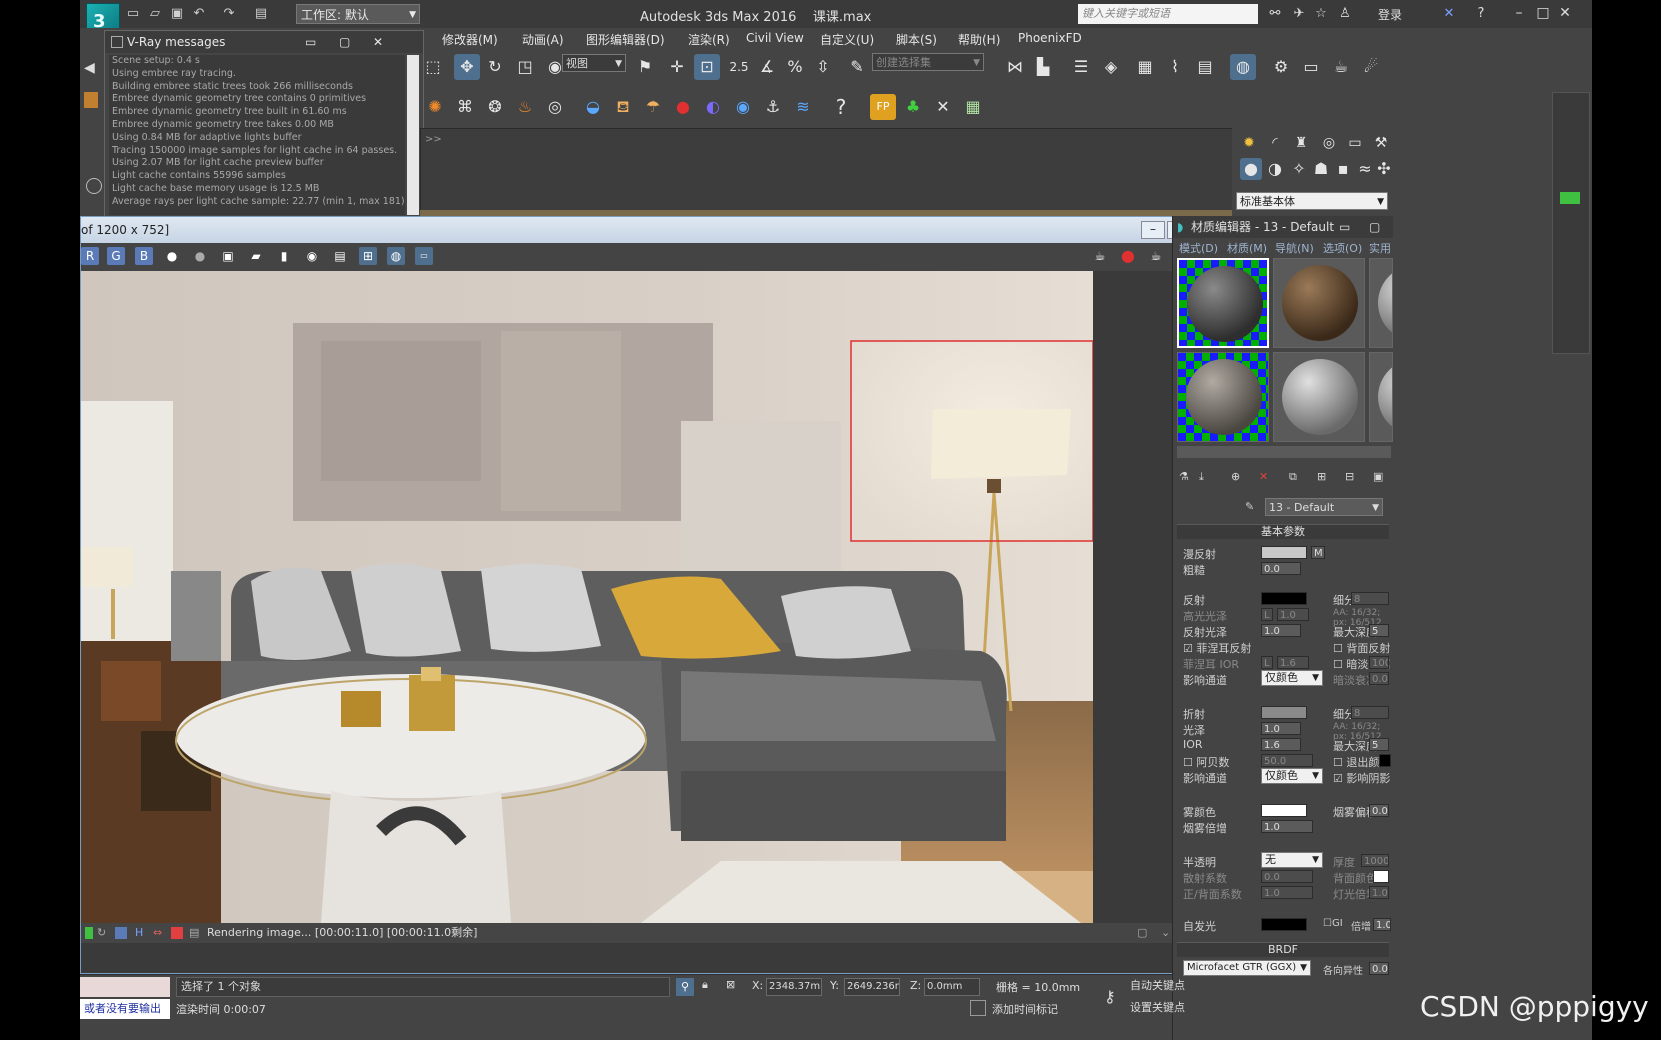 The image size is (1661, 1040). I want to click on named-selection-dropdown: 创建选择集 ▼, so click(928, 62).